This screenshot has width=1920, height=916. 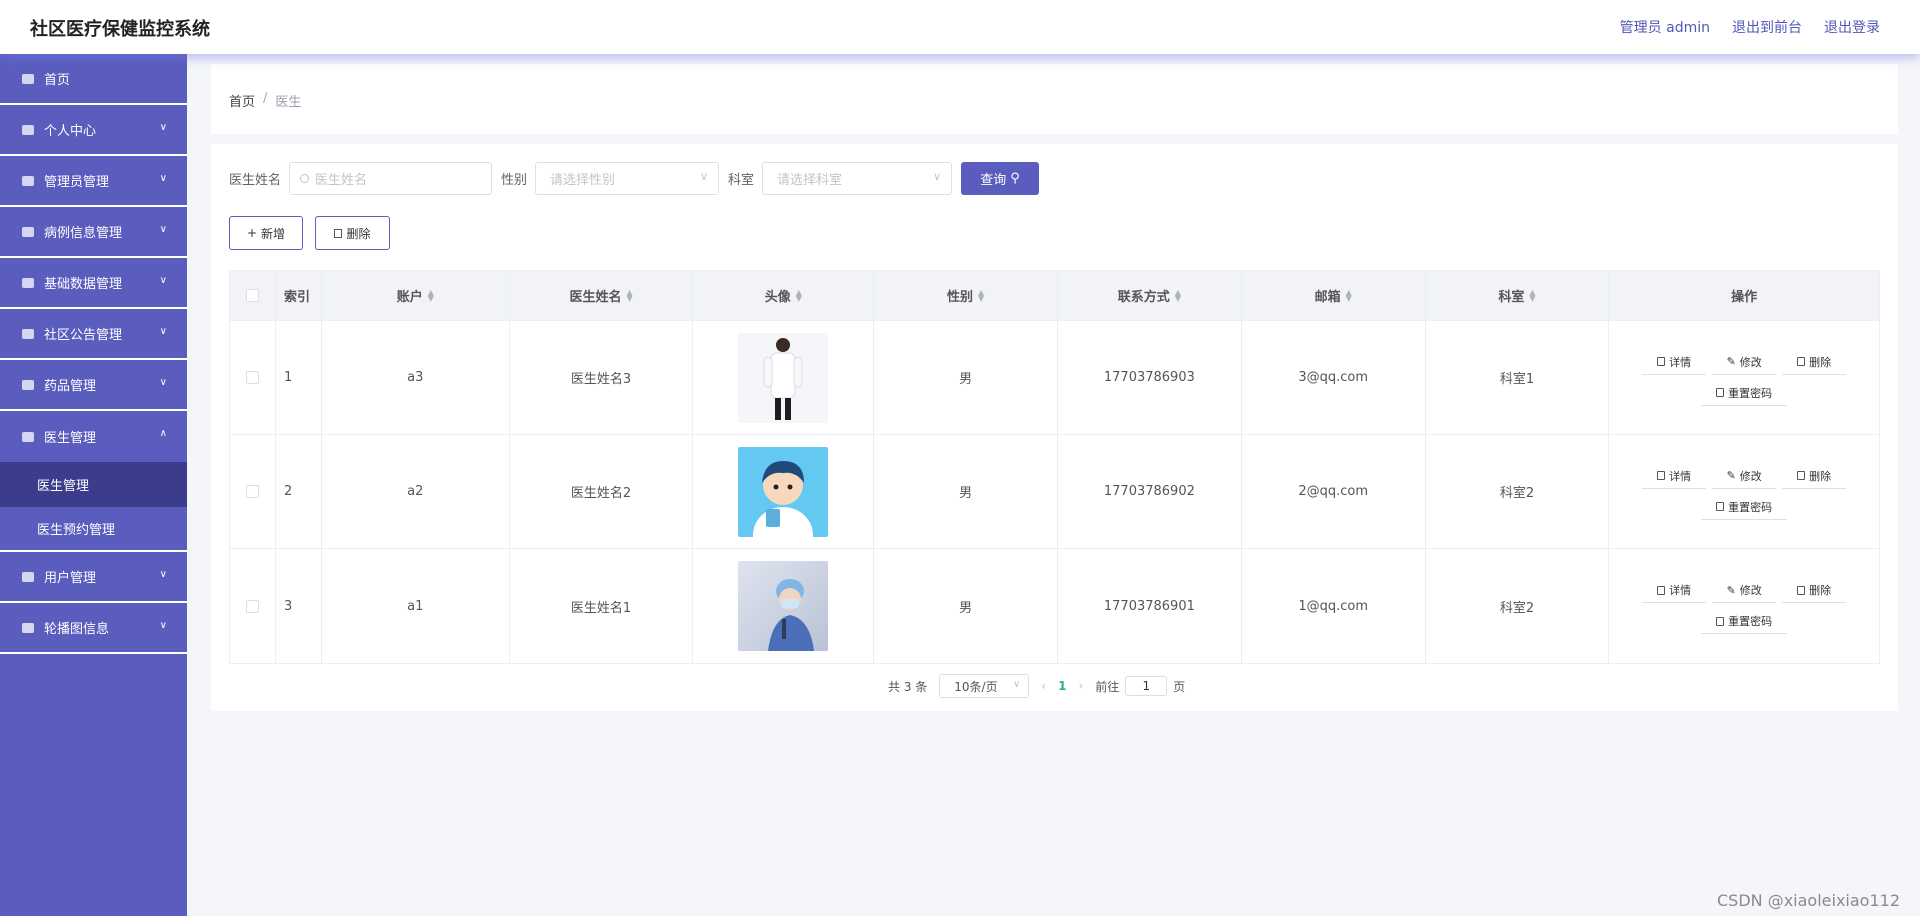 What do you see at coordinates (602, 606) in the screenshot?
I see `cell-name: 医生姓名1` at bounding box center [602, 606].